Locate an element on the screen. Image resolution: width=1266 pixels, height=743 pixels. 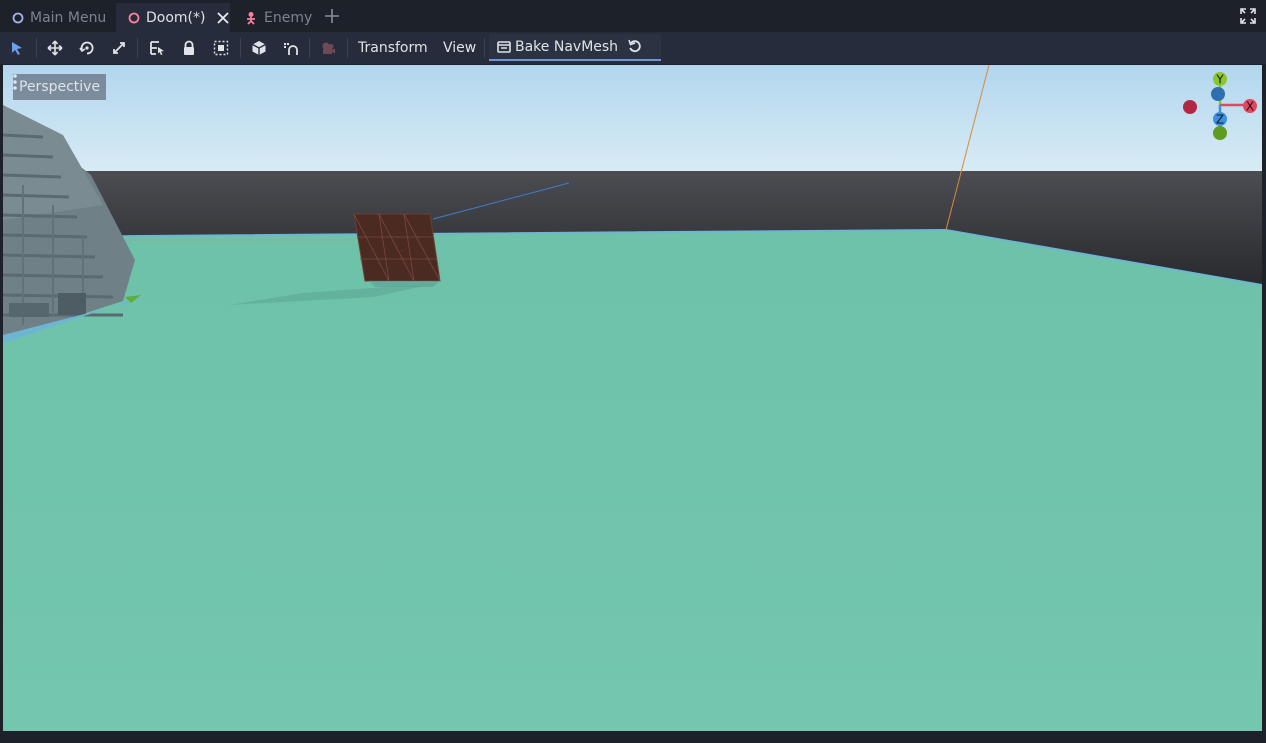
lock-icon is located at coordinates (189, 47).